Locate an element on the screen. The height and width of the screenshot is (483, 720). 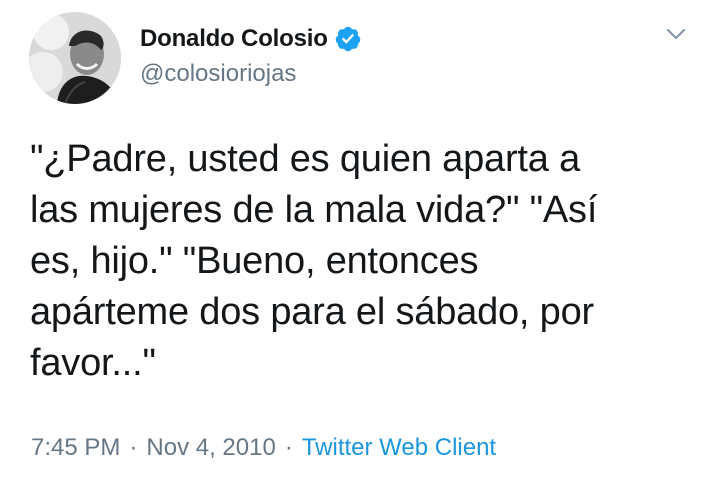
author-handle: @colosioriojas is located at coordinates (218, 74).